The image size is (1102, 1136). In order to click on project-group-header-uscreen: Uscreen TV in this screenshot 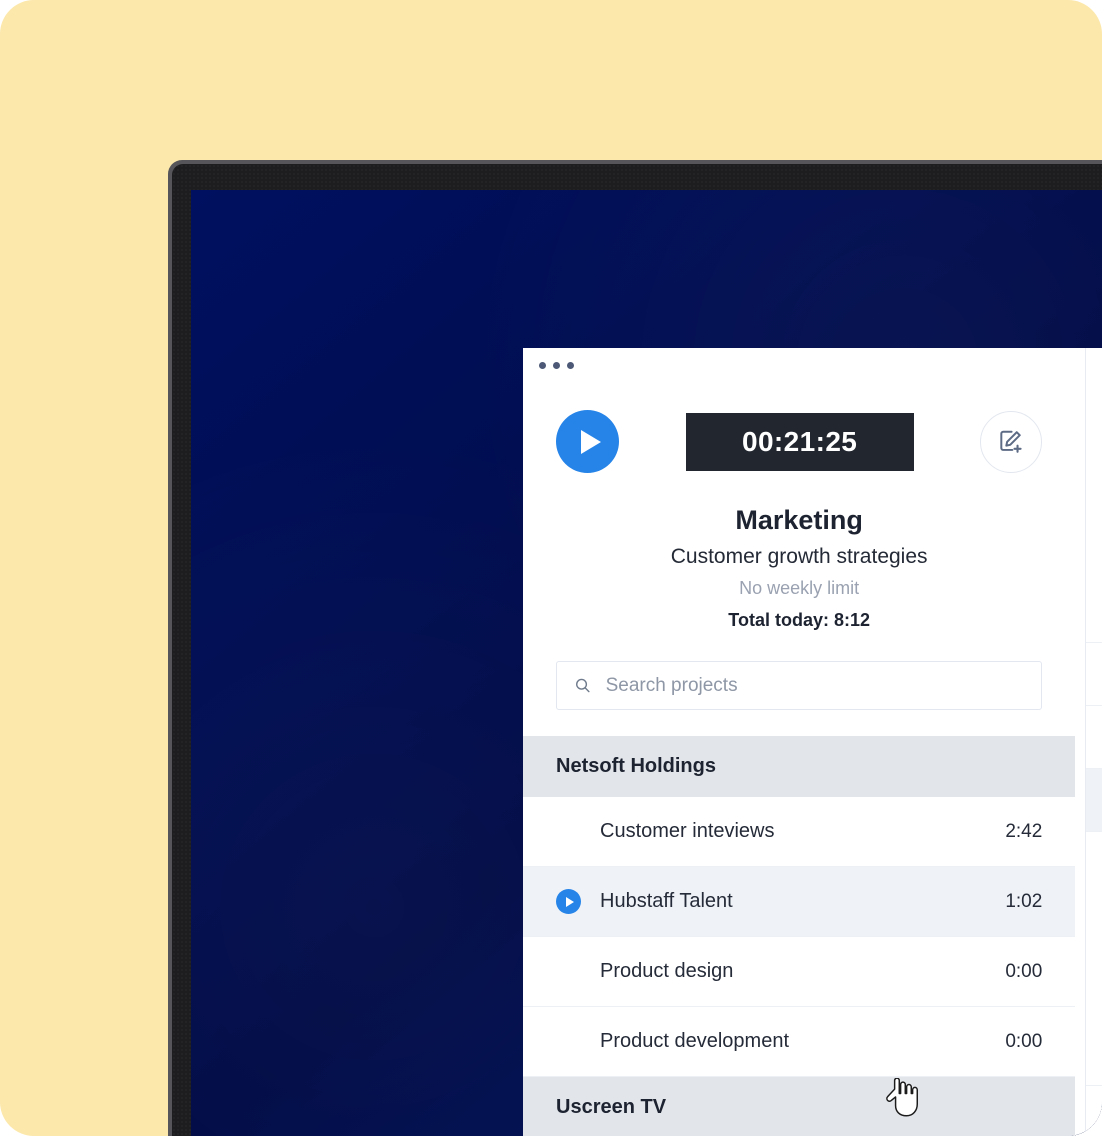, I will do `click(799, 1106)`.